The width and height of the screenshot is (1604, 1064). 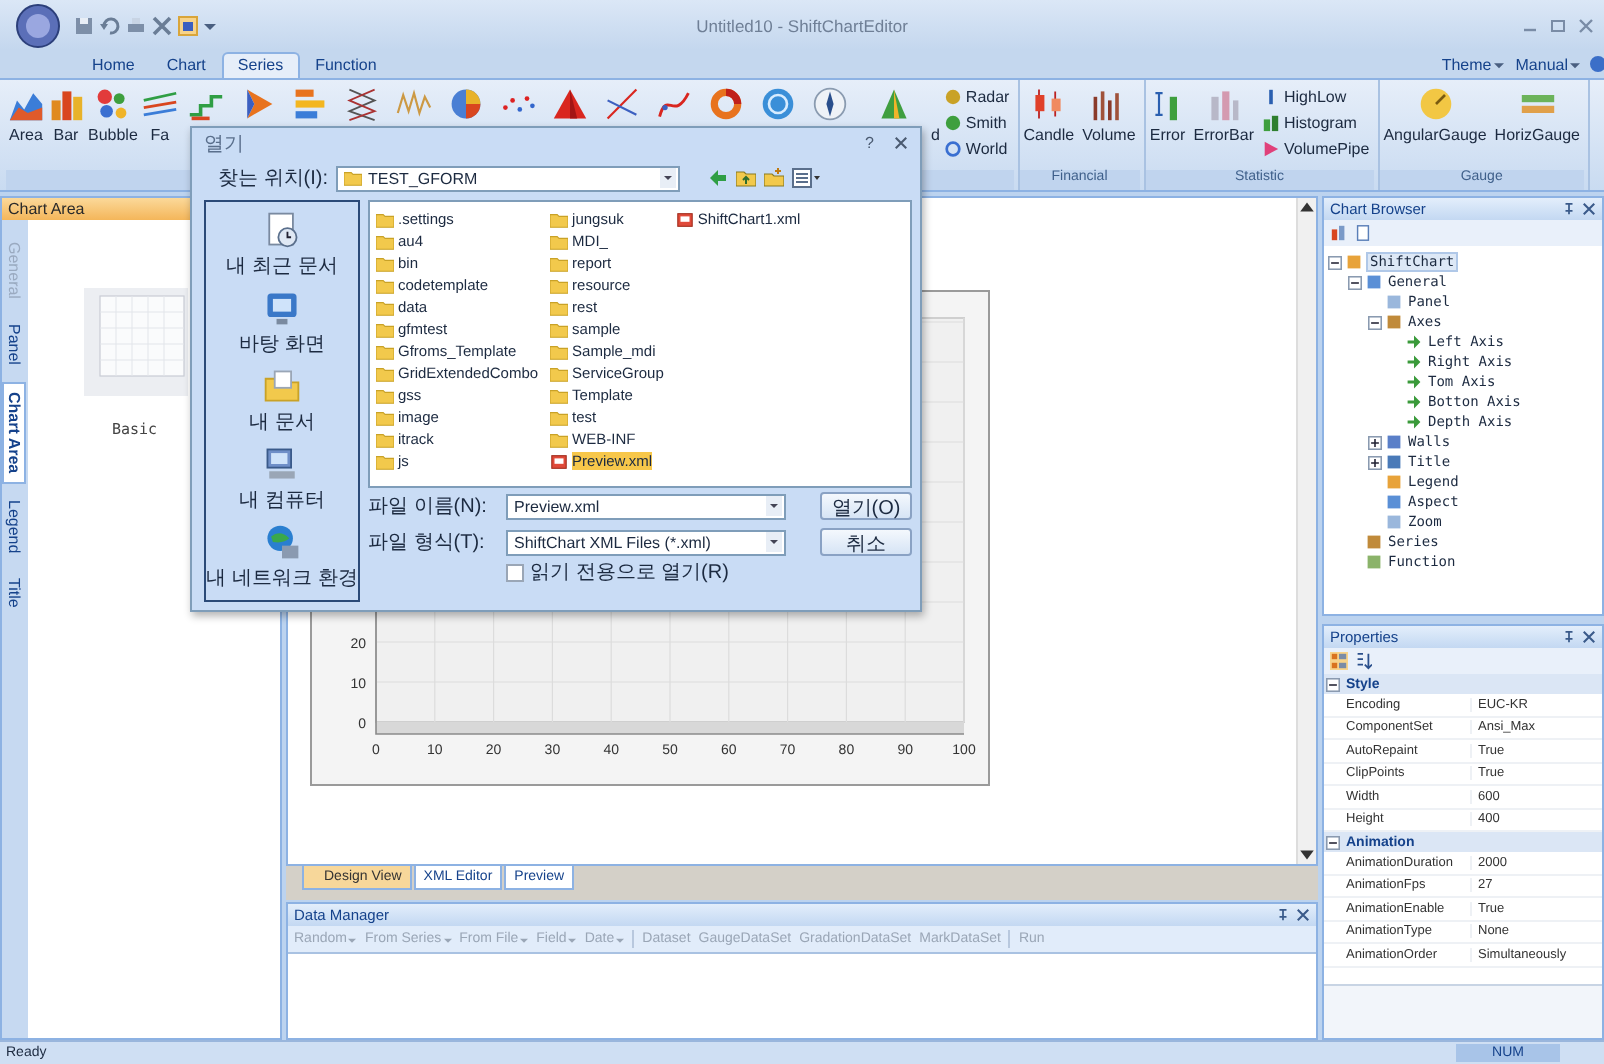 I want to click on file-type-value: ShiftChart XML Files (*.xml), so click(x=613, y=542).